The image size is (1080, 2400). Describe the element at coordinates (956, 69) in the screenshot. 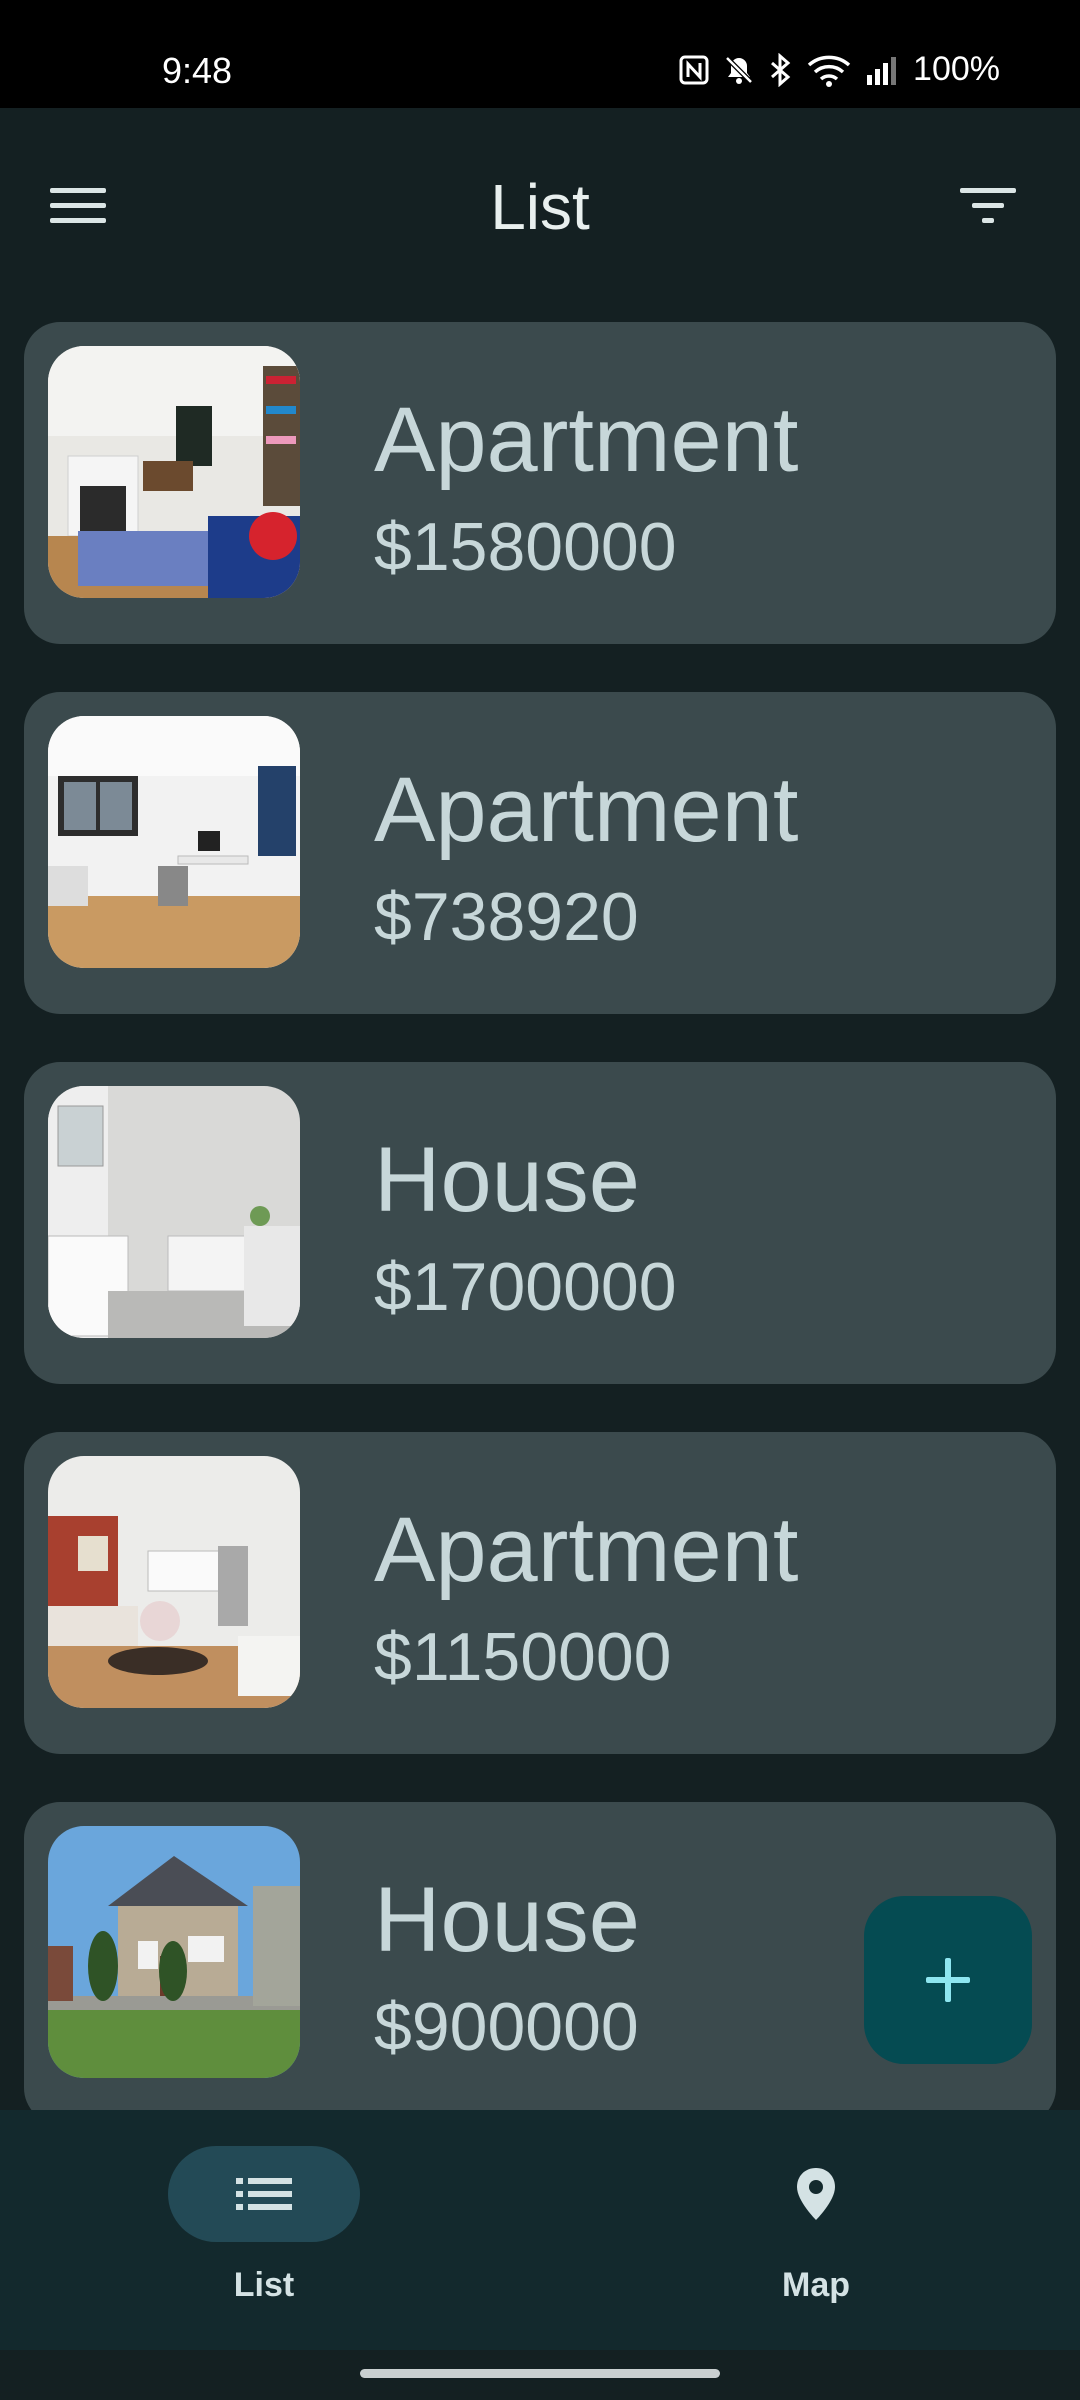

I see `battery-text: 100%` at that location.